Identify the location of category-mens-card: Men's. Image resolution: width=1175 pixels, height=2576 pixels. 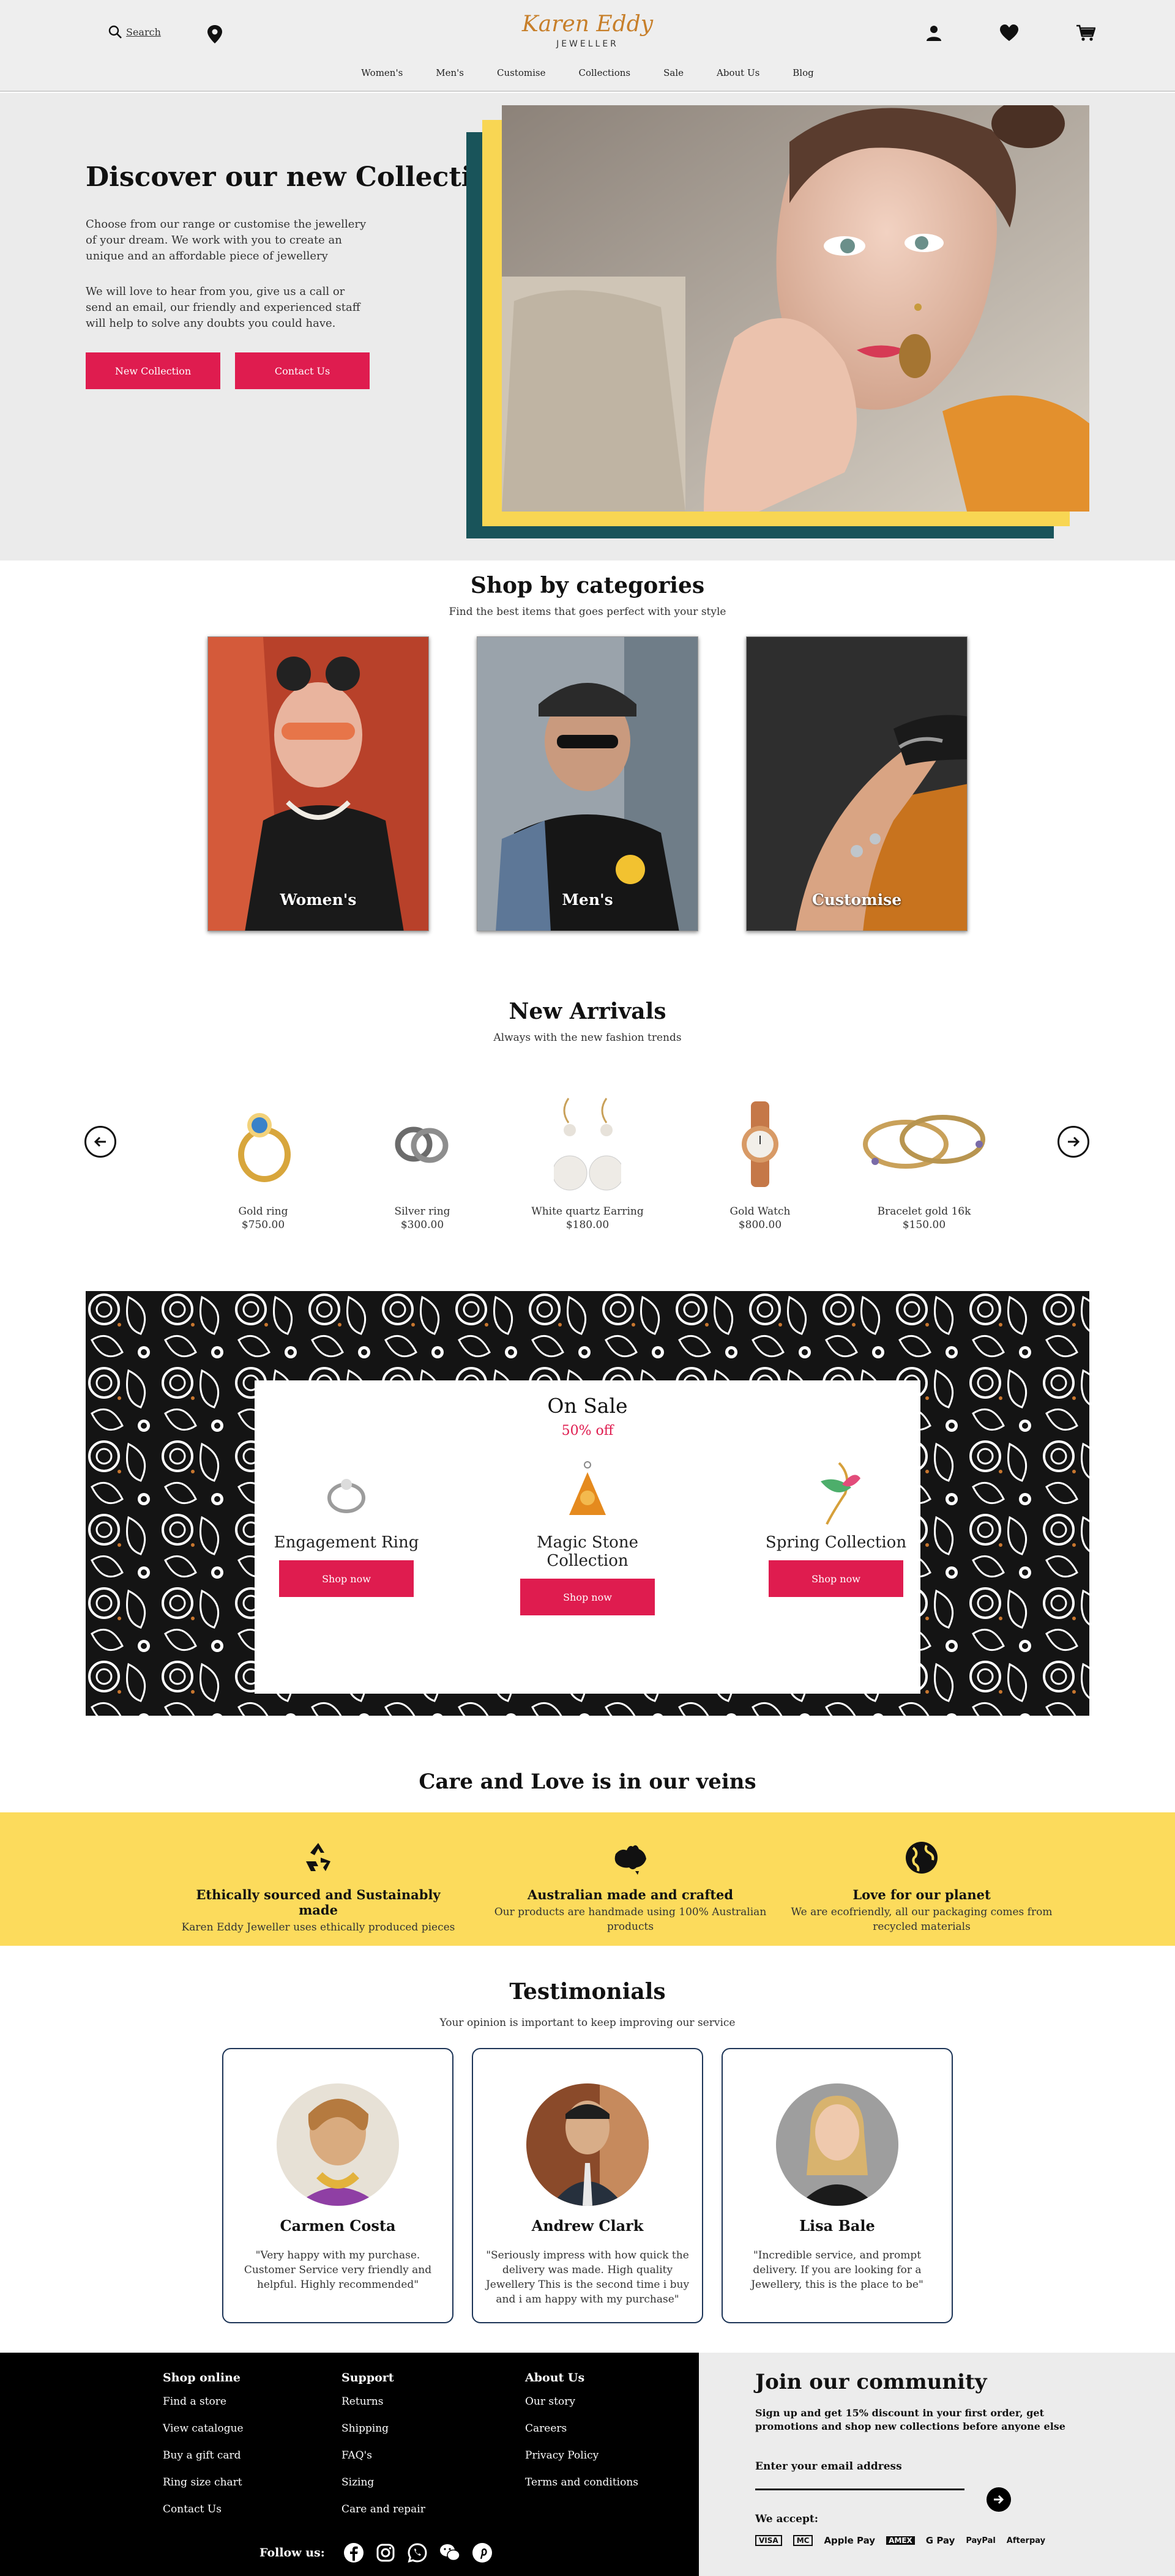
(587, 784).